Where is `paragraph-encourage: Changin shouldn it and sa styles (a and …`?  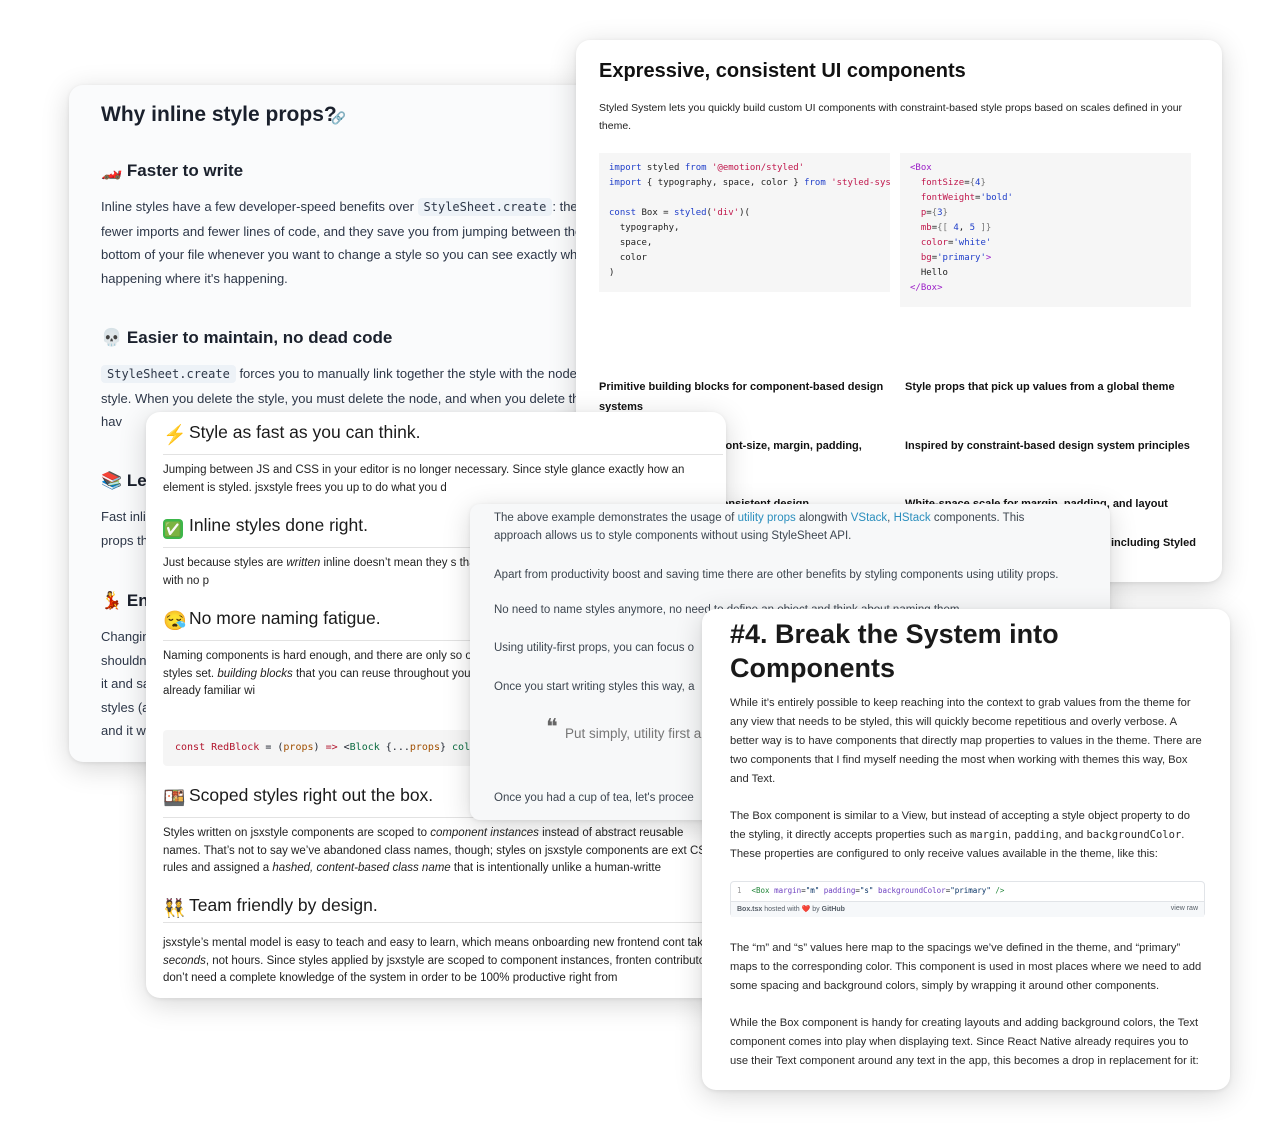
paragraph-encourage: Changin shouldn it and sa styles (a and … is located at coordinates (126, 683).